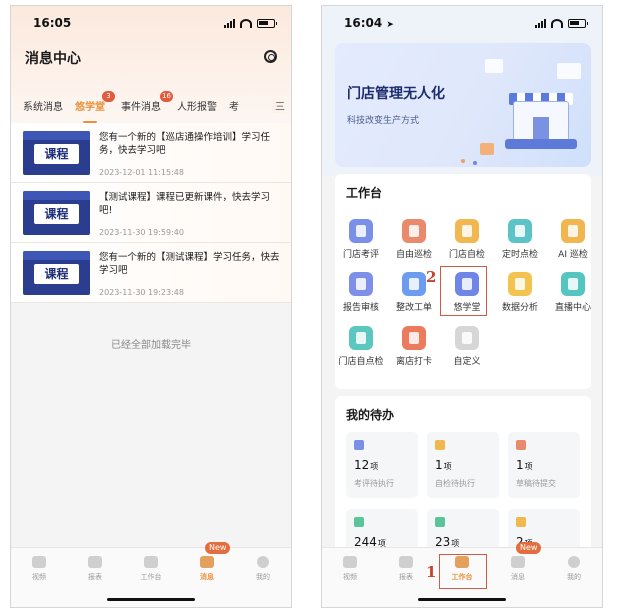 Image resolution: width=620 pixels, height=615 pixels. I want to click on message-text: 【测试课程】课程已更新课件，快去学习吧!, so click(185, 204).